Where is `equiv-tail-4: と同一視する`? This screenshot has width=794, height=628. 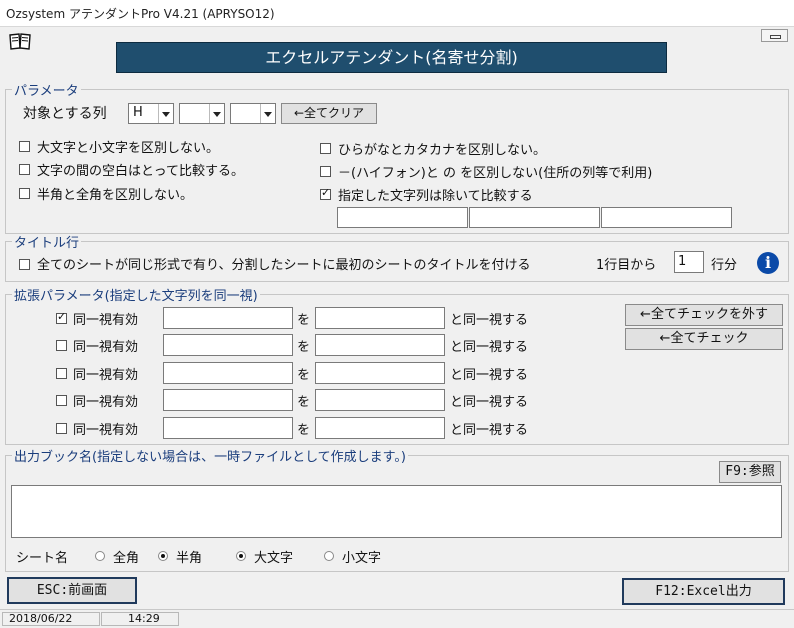 equiv-tail-4: と同一視する is located at coordinates (489, 402).